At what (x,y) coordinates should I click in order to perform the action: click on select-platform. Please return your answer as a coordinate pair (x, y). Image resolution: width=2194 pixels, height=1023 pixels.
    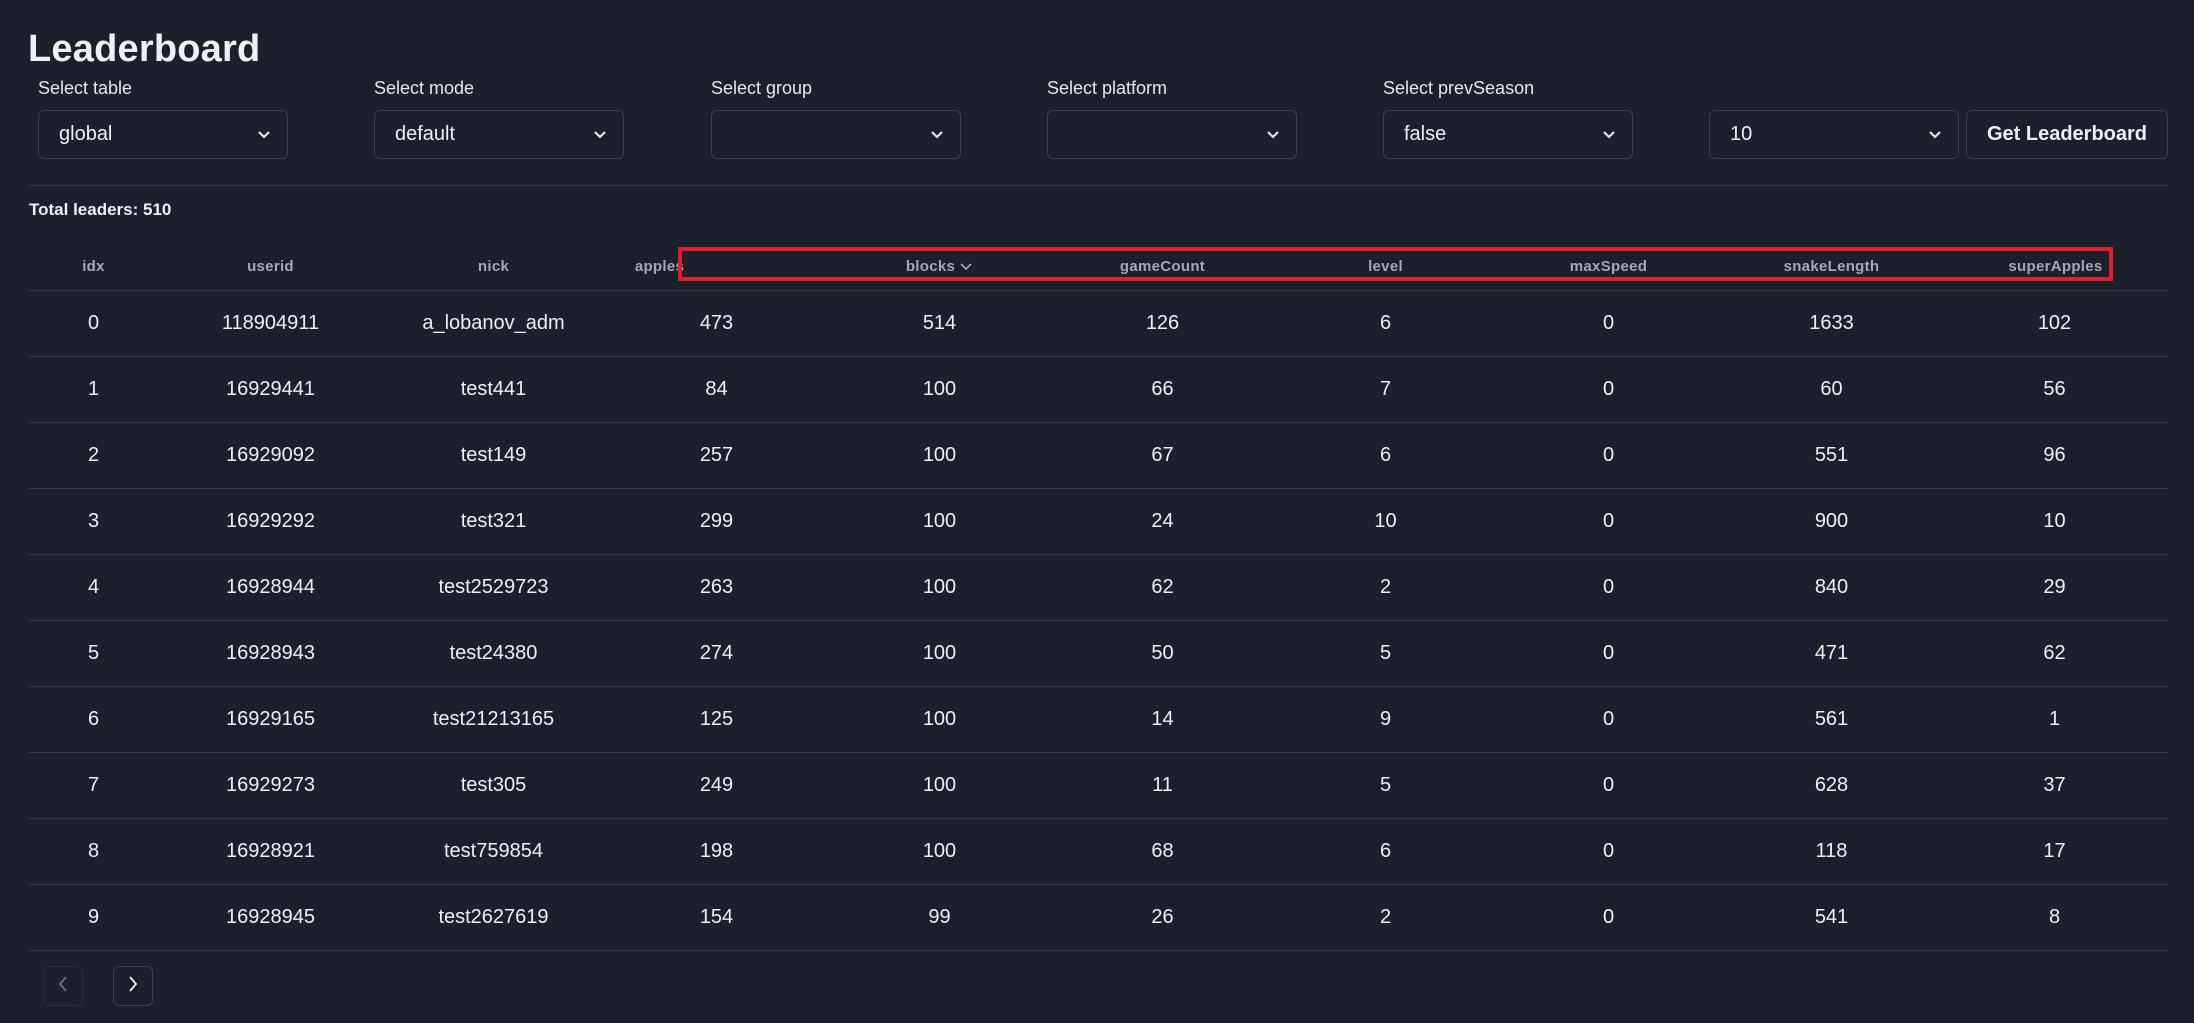
    Looking at the image, I should click on (1172, 134).